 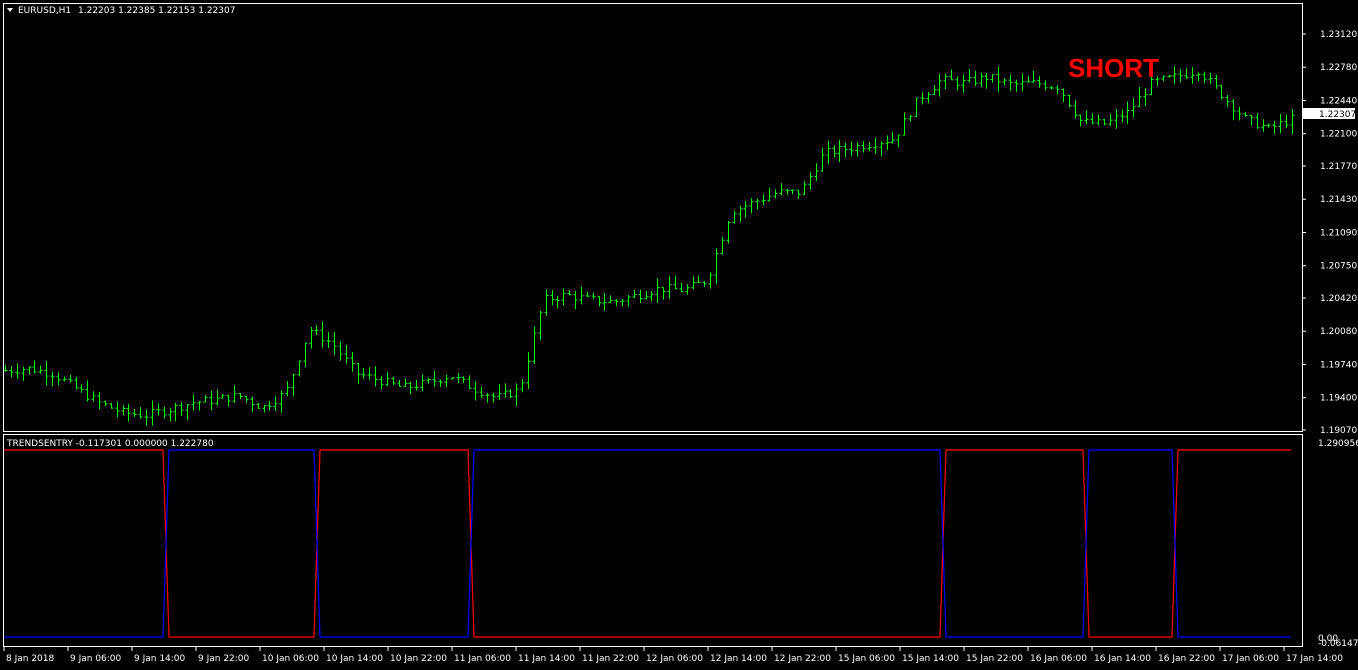 What do you see at coordinates (418, 659) in the screenshot?
I see `time-tick-label: 10 Jan 22:00` at bounding box center [418, 659].